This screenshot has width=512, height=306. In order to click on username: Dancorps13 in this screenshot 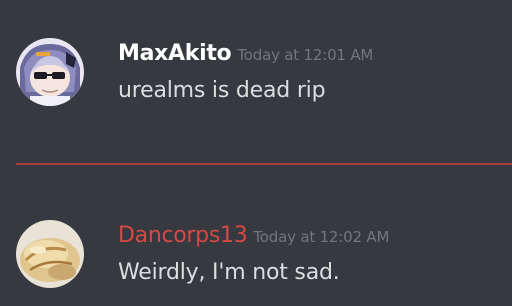, I will do `click(183, 235)`.